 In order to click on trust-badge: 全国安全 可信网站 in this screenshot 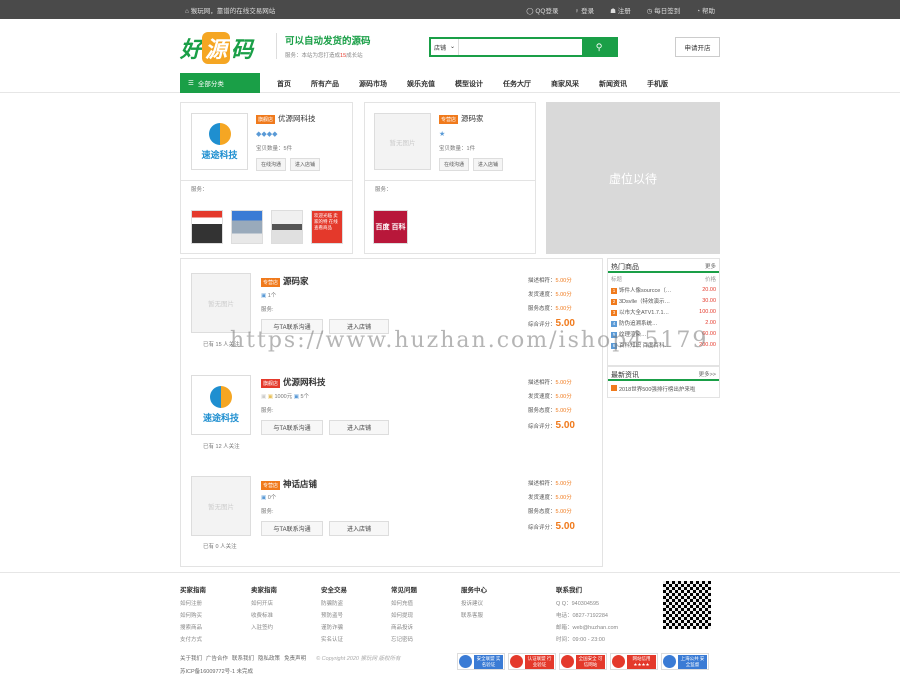, I will do `click(583, 661)`.